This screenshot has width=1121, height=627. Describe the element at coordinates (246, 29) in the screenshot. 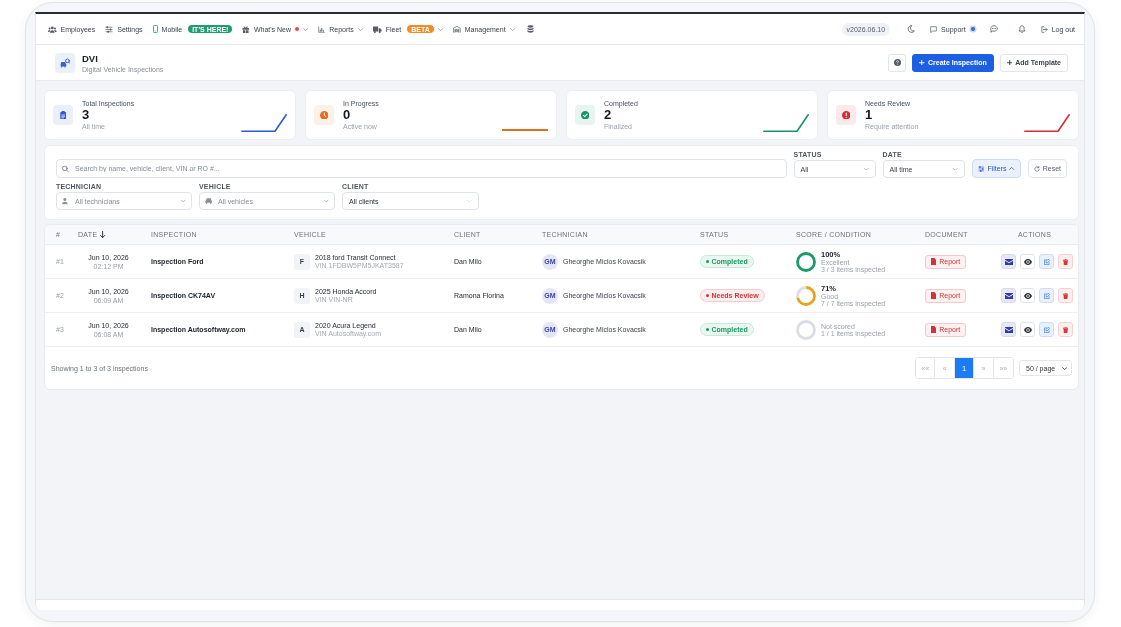

I see `gift-icon` at that location.